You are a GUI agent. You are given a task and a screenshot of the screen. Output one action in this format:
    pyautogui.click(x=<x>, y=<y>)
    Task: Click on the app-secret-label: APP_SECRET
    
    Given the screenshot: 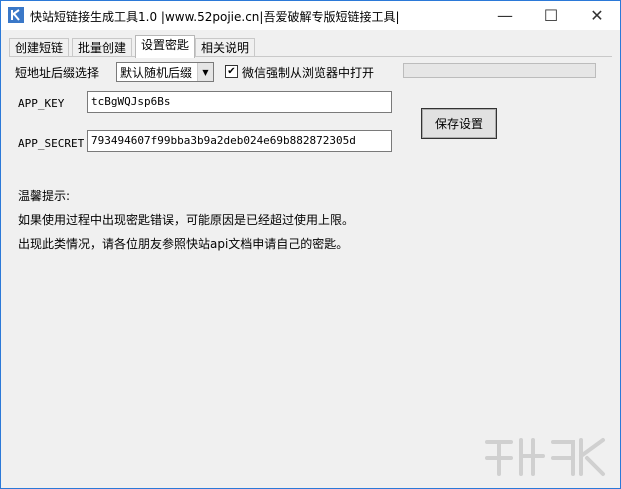 What is the action you would take?
    pyautogui.click(x=51, y=143)
    